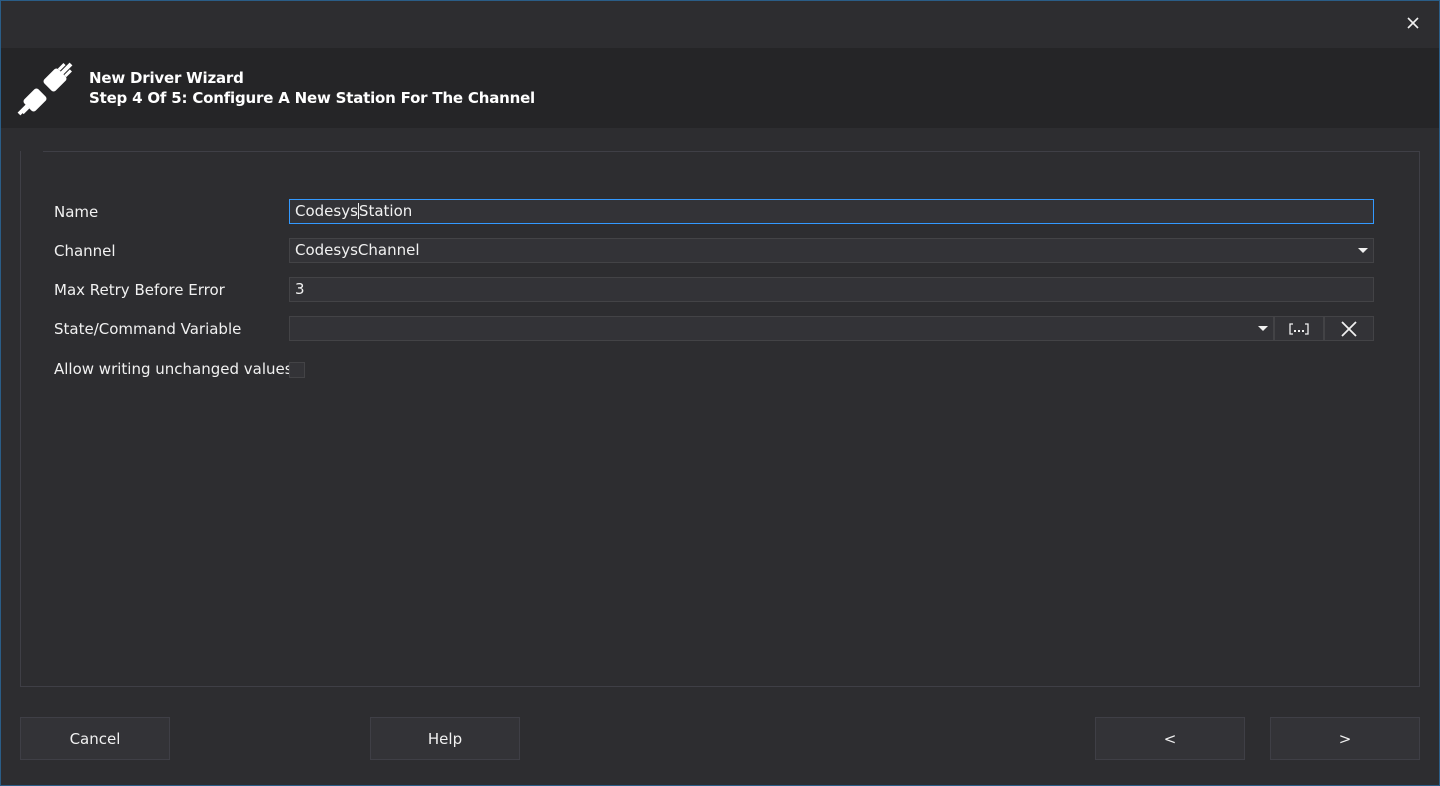  Describe the element at coordinates (445, 738) in the screenshot. I see `help-button: Help` at that location.